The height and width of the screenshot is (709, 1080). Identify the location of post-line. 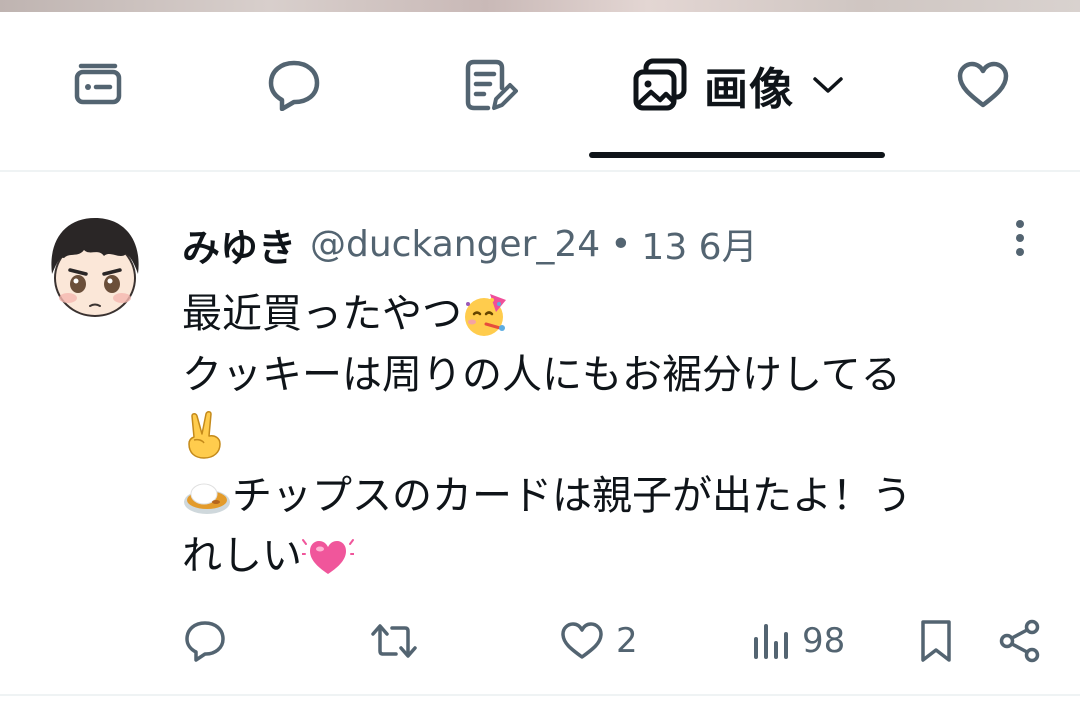
(602, 435).